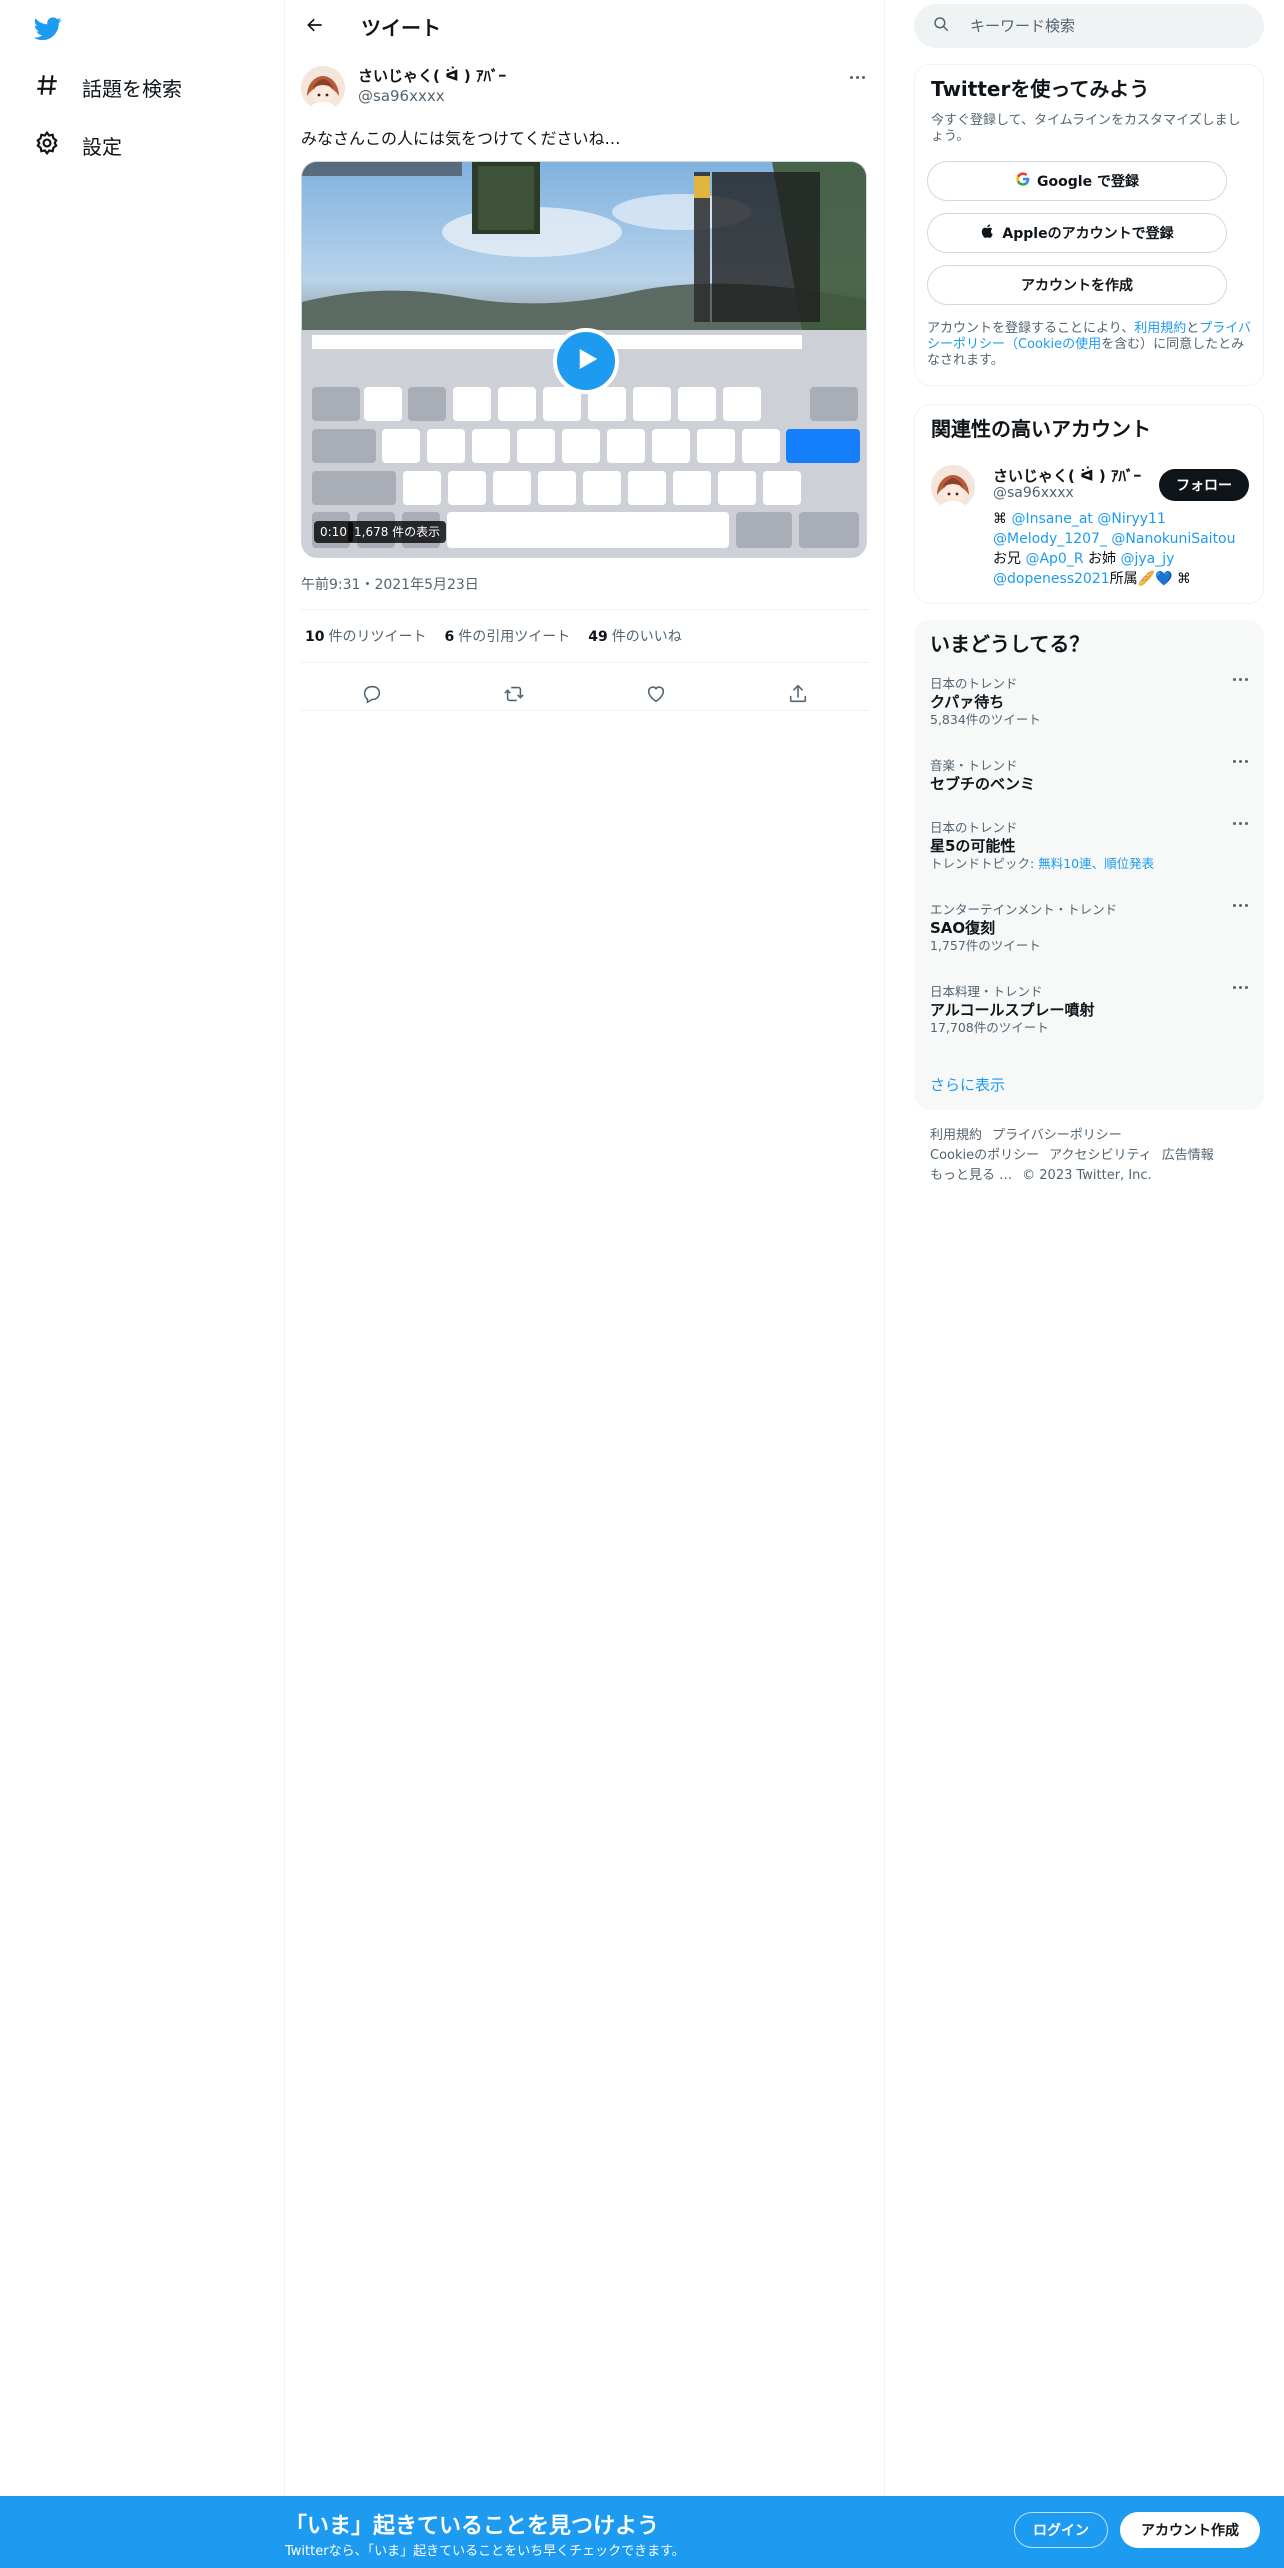 The image size is (1284, 2568). I want to click on mention-link: @Ap0_R, so click(1054, 559).